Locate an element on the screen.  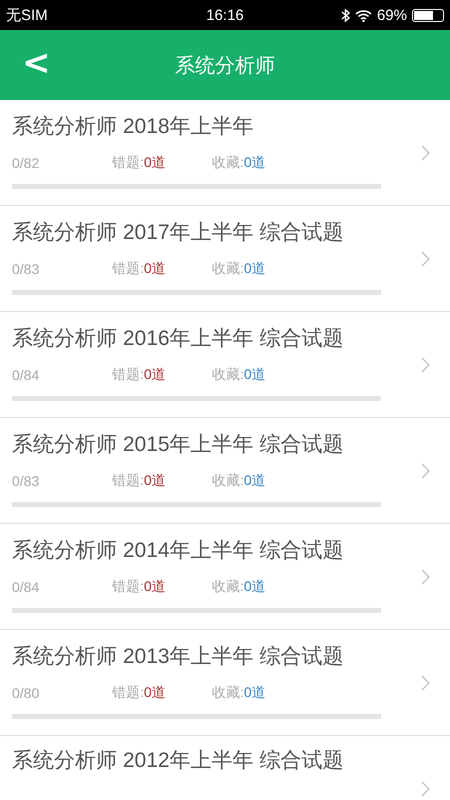
paper-item: 系统分析师 2017年上半年 综合试题 0/83 错题:0道 收藏:0道 is located at coordinates (225, 259).